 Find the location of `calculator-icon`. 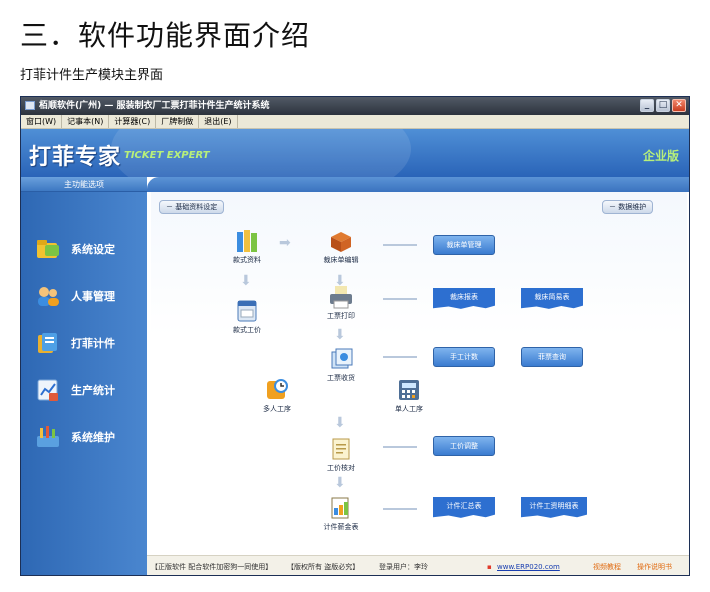

calculator-icon is located at coordinates (409, 389).